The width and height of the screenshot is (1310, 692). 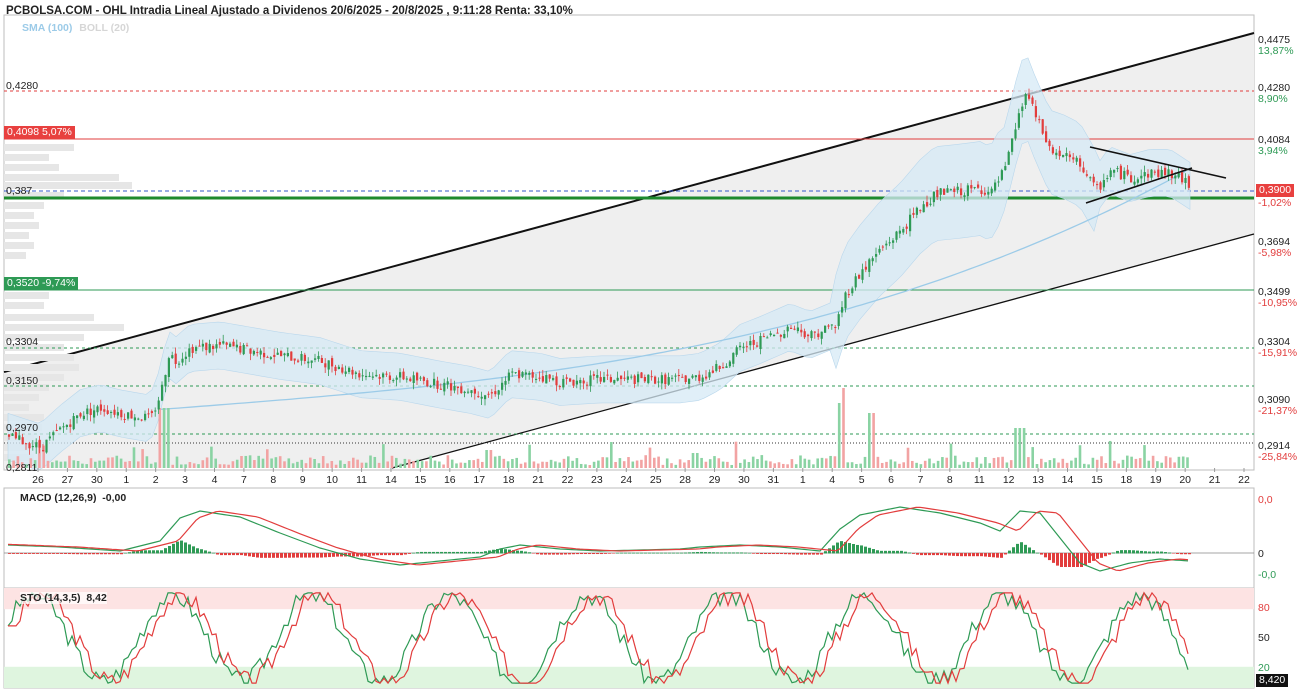 I want to click on last-price-box: 0,3900, so click(x=1275, y=190).